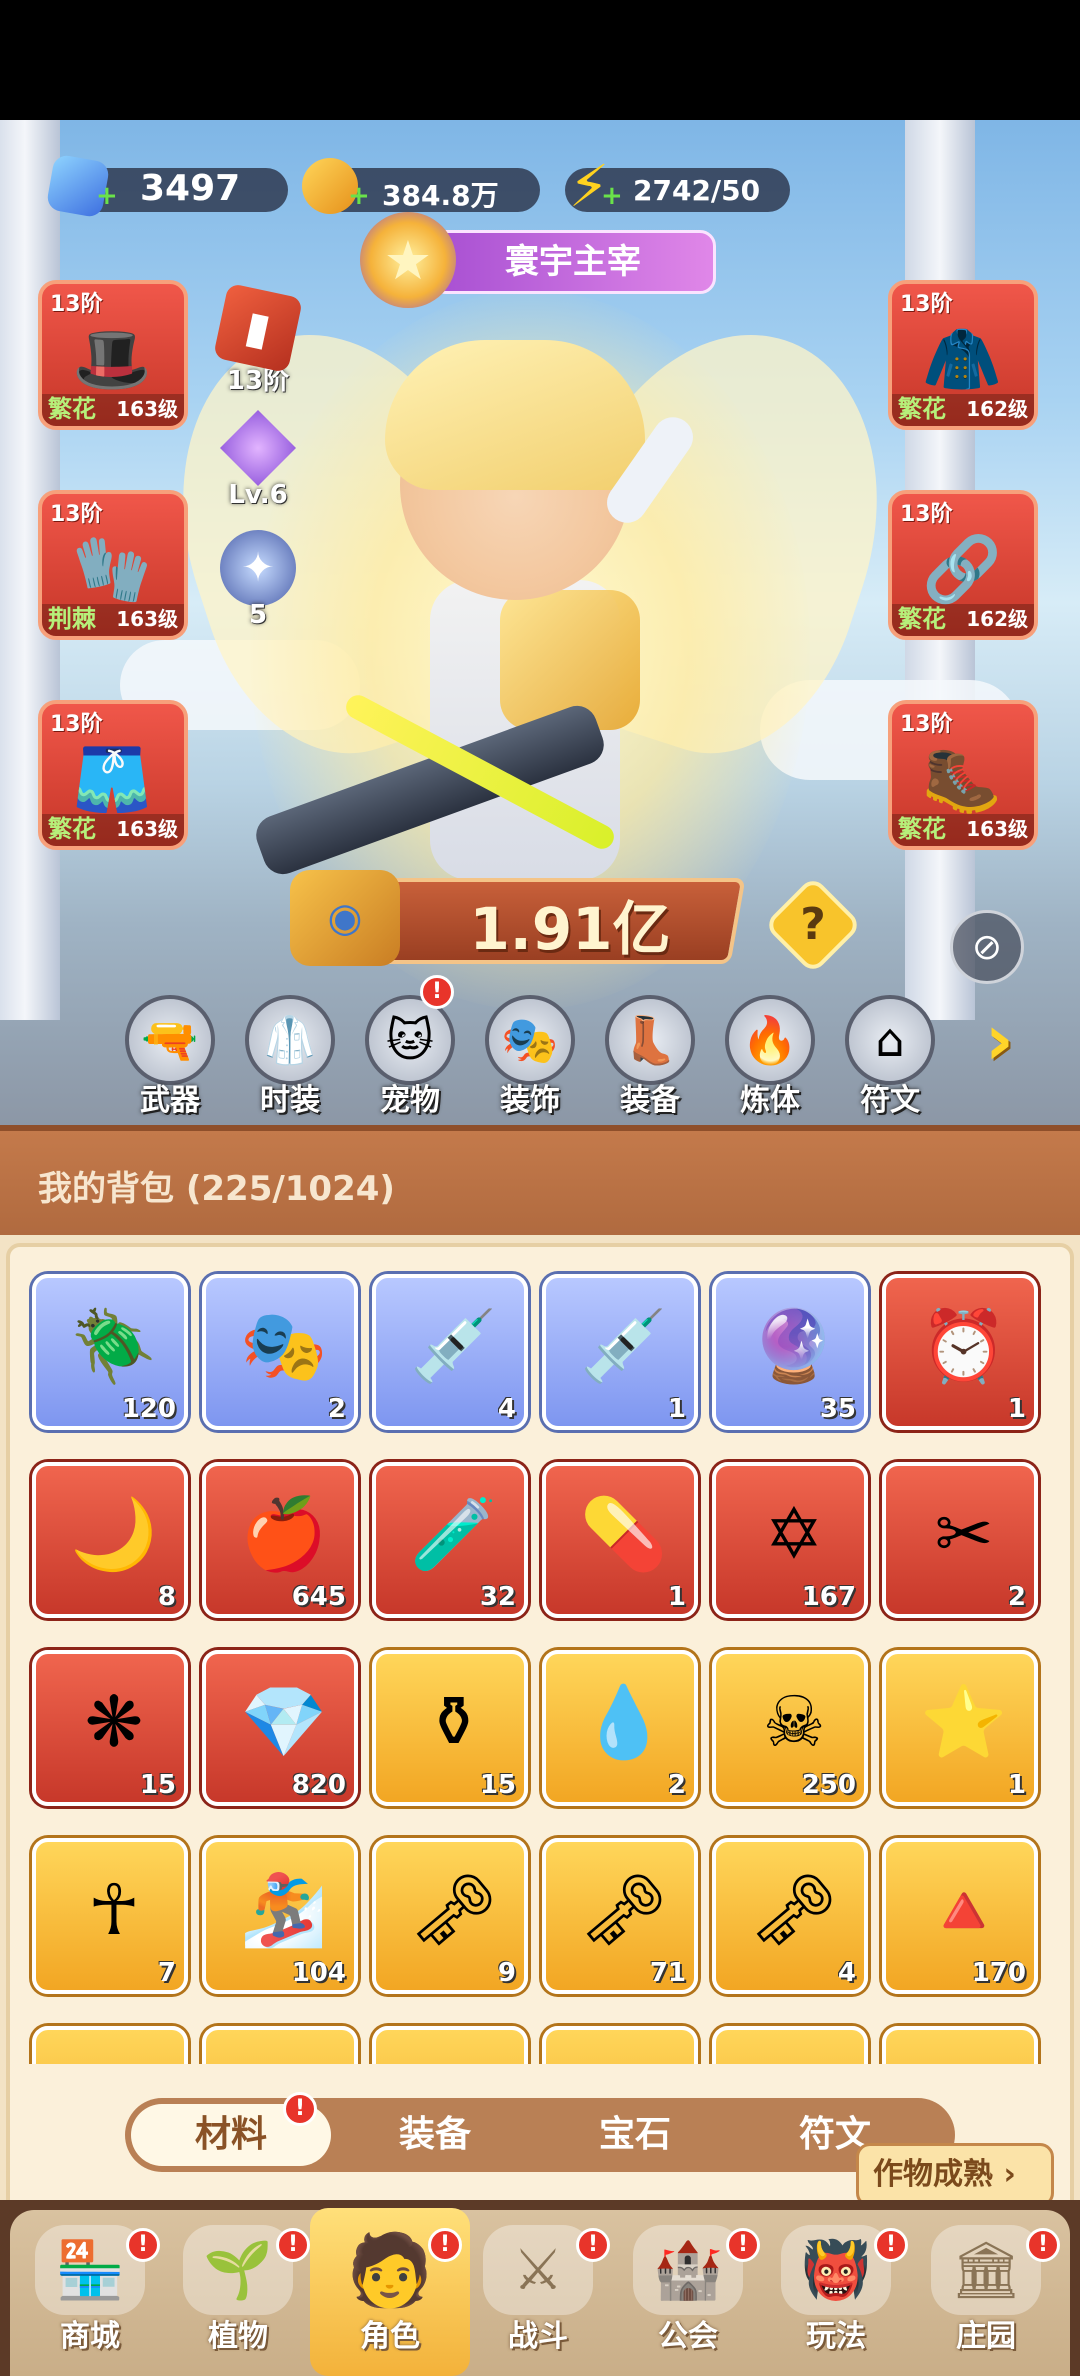  What do you see at coordinates (1015, 1040) in the screenshot?
I see `chevron-right-icon: ›` at bounding box center [1015, 1040].